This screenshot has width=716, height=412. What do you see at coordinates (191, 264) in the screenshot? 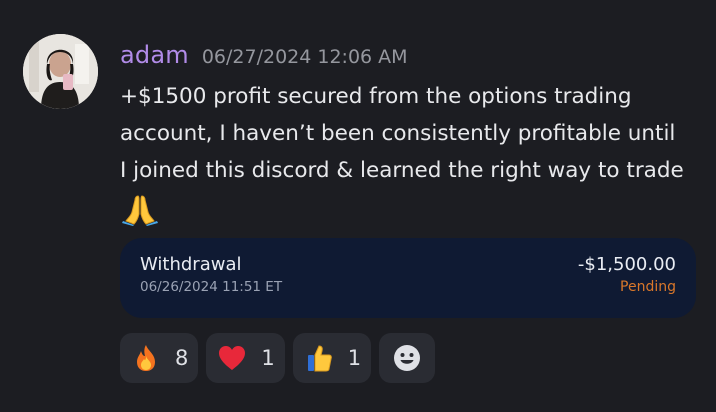
I see `transaction-type: Withdrawal` at bounding box center [191, 264].